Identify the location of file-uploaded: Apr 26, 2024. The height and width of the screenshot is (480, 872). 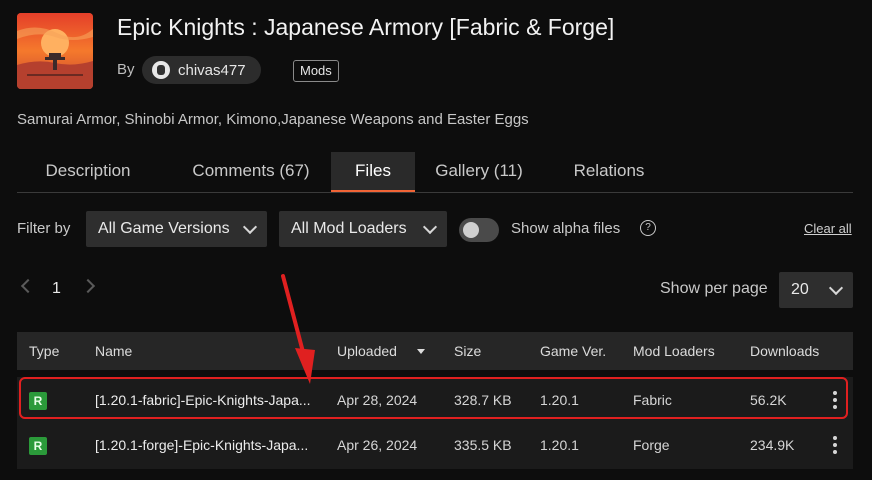
(377, 445).